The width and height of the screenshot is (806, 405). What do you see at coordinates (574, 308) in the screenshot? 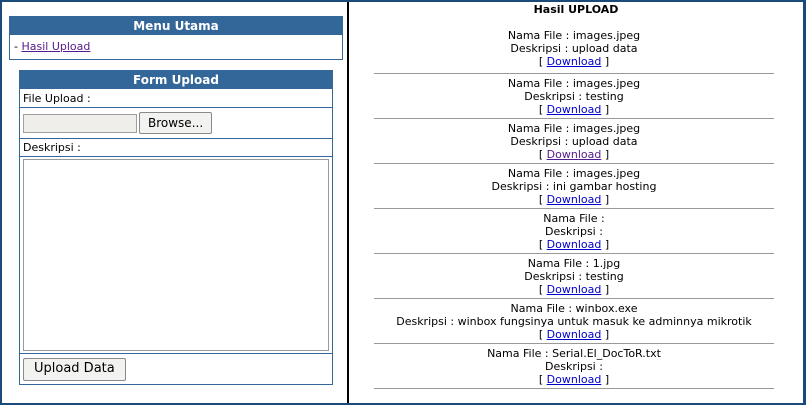
I see `upload-item-filename: Nama File : winbox.exe` at bounding box center [574, 308].